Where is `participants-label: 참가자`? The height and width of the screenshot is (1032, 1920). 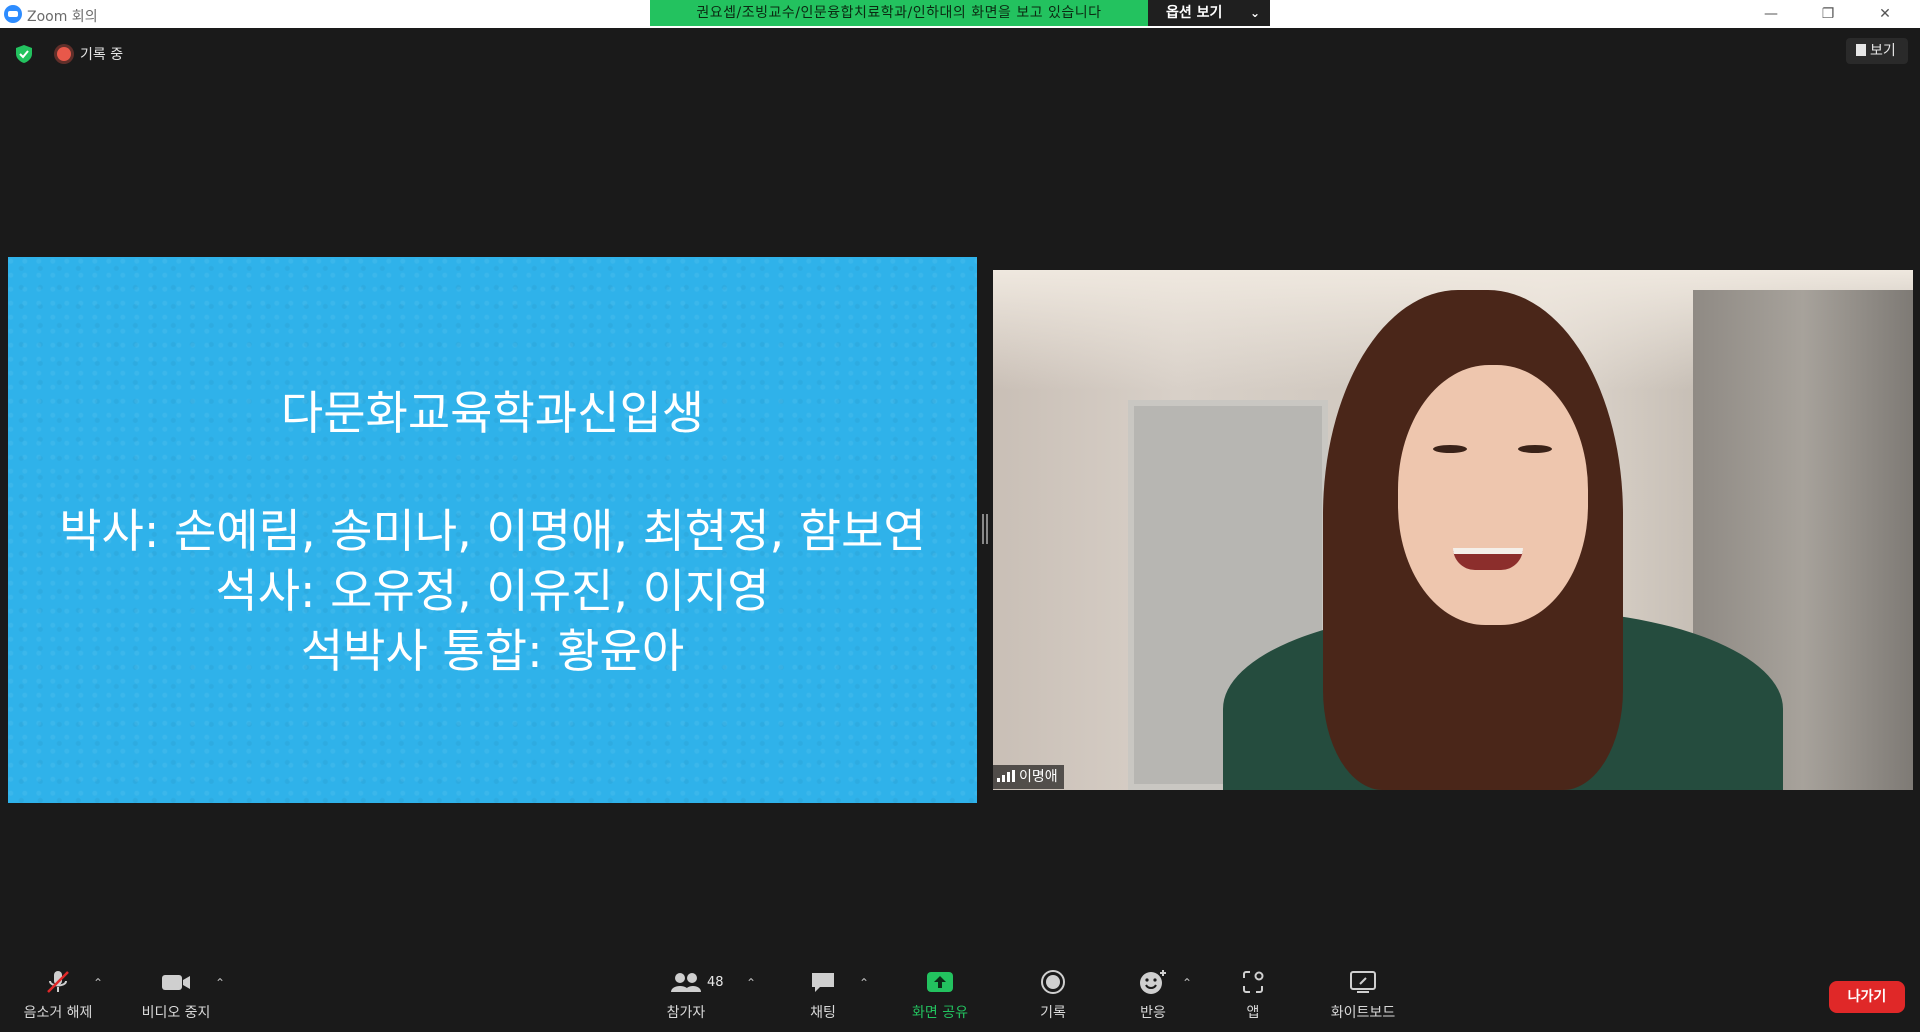
participants-label: 참가자 is located at coordinates (686, 1013).